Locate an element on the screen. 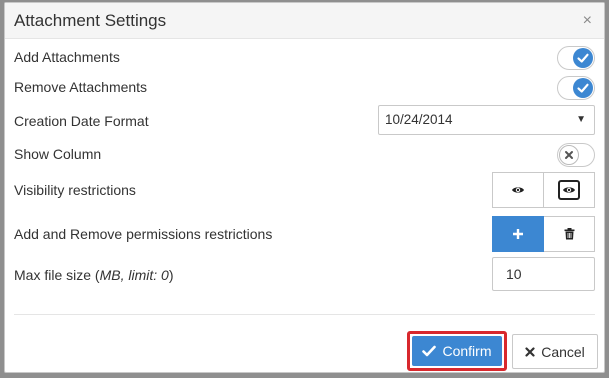  trash-icon is located at coordinates (569, 234).